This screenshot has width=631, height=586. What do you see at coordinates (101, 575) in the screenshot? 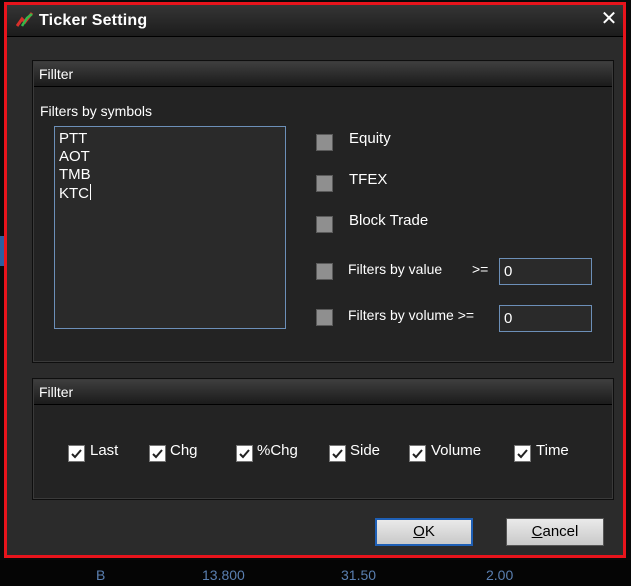
I see `background-cell-side: B` at bounding box center [101, 575].